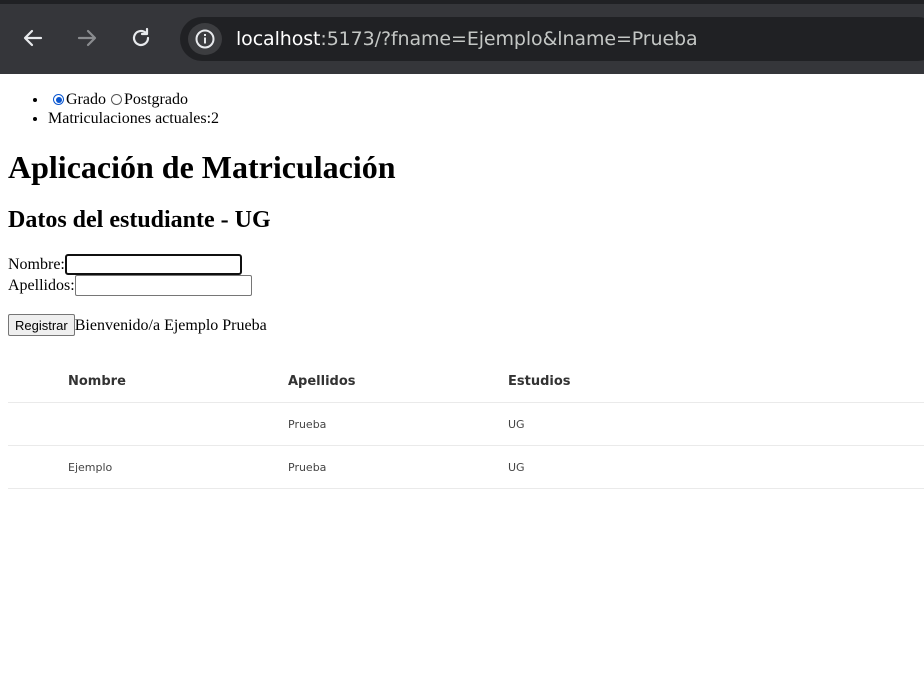 The height and width of the screenshot is (692, 924). Describe the element at coordinates (86, 99) in the screenshot. I see `grado-label: Grado` at that location.